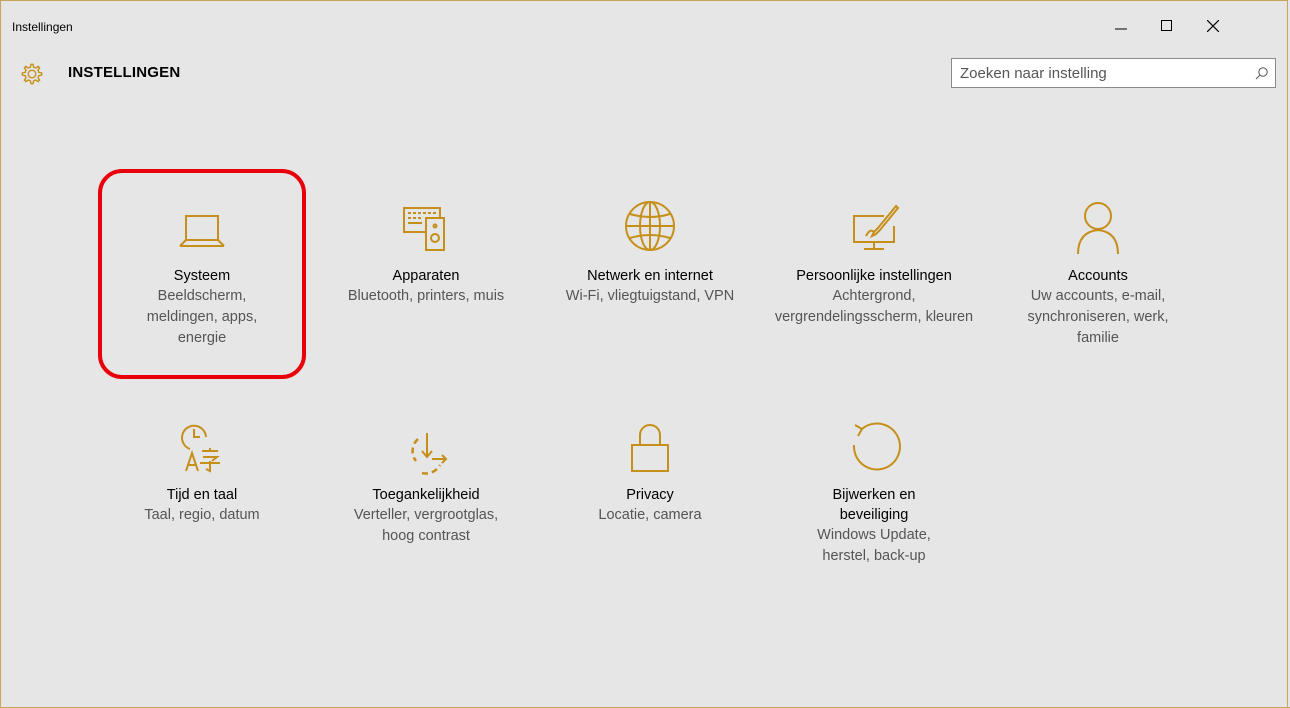  I want to click on tile-description: Locatie, camera, so click(650, 515).